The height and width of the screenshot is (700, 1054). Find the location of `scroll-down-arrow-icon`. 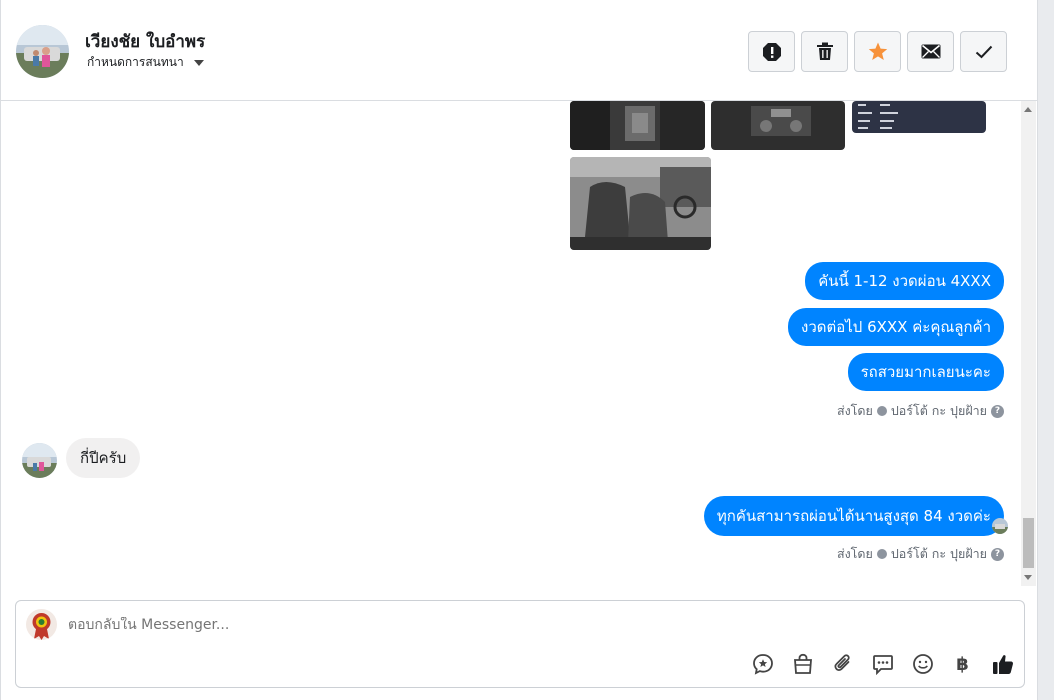

scroll-down-arrow-icon is located at coordinates (1028, 577).